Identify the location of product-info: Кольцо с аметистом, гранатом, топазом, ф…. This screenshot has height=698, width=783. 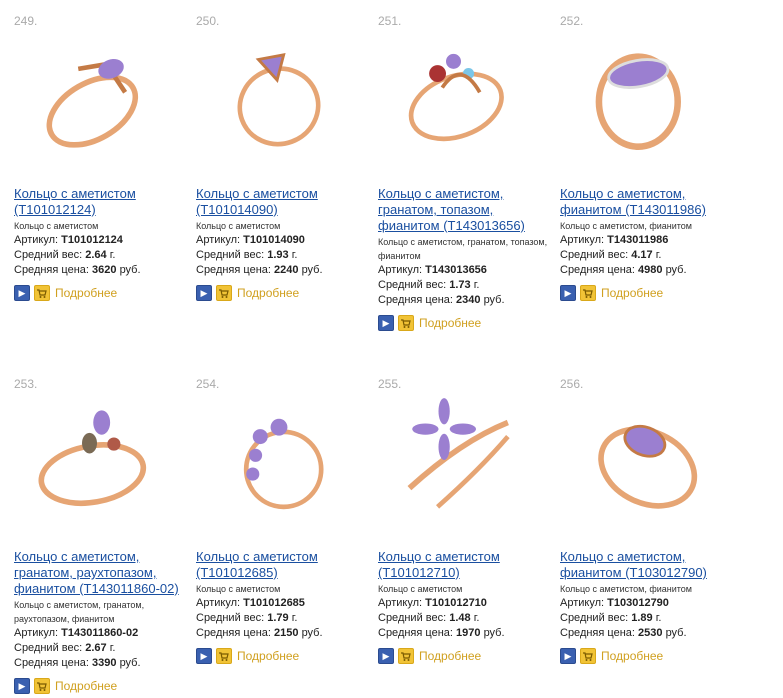
(464, 259).